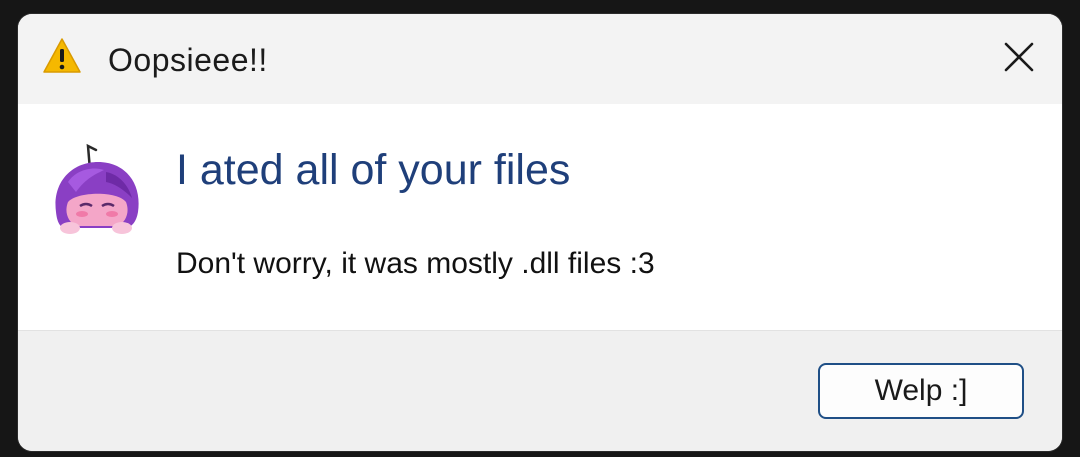 This screenshot has height=457, width=1080. I want to click on content-text: Don't worry, it was mostly .dll files :3, so click(415, 263).